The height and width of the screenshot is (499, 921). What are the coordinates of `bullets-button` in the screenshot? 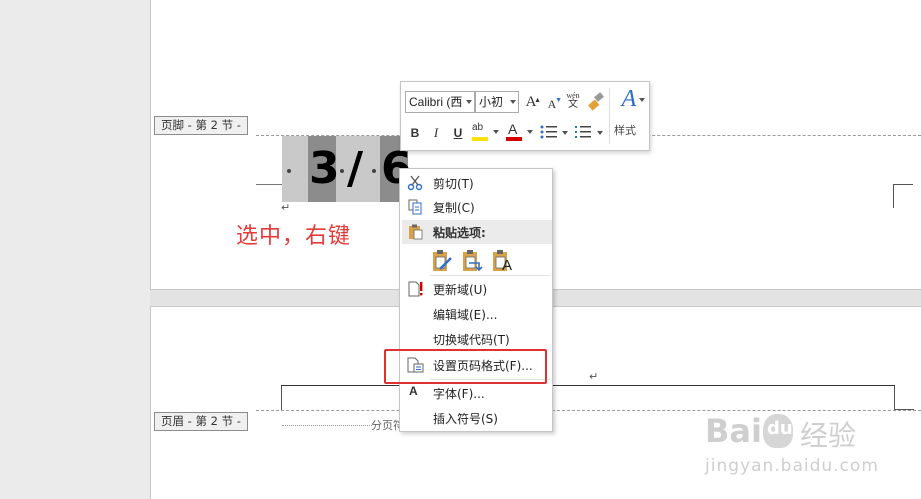 It's located at (554, 133).